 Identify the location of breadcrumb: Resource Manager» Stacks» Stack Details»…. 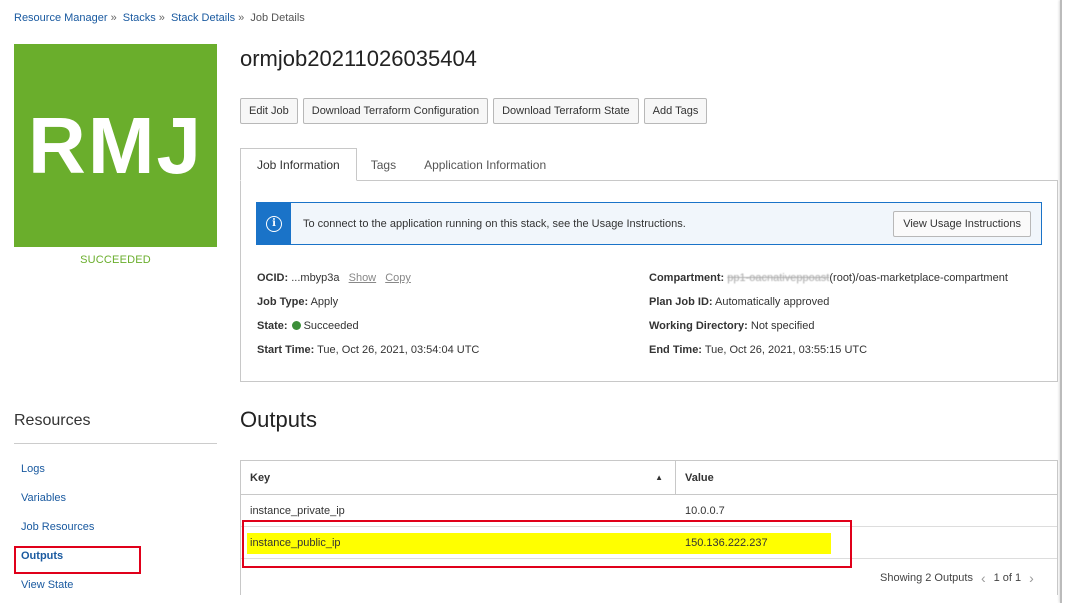
(159, 18).